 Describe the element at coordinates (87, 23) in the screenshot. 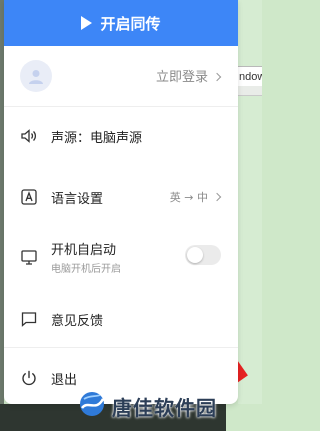

I see `play-icon` at that location.